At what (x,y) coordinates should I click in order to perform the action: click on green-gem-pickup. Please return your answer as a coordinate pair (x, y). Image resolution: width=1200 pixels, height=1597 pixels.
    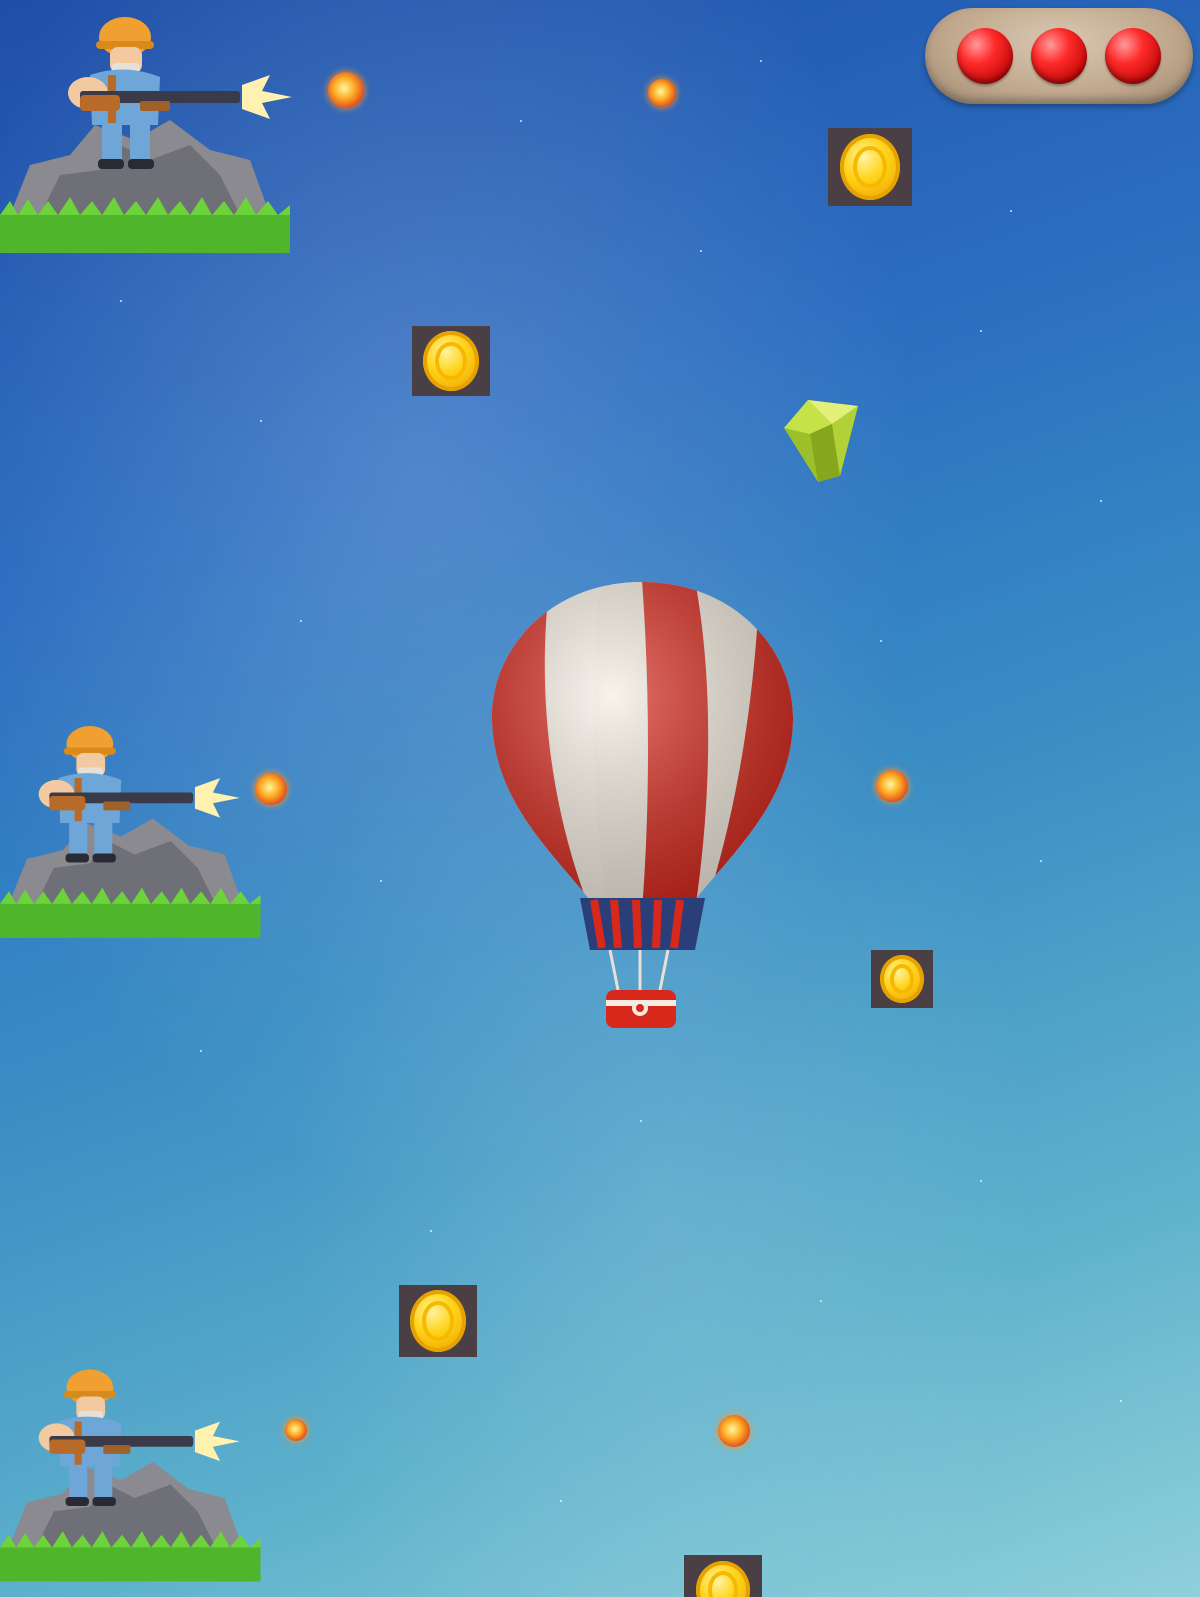
    Looking at the image, I should click on (818, 439).